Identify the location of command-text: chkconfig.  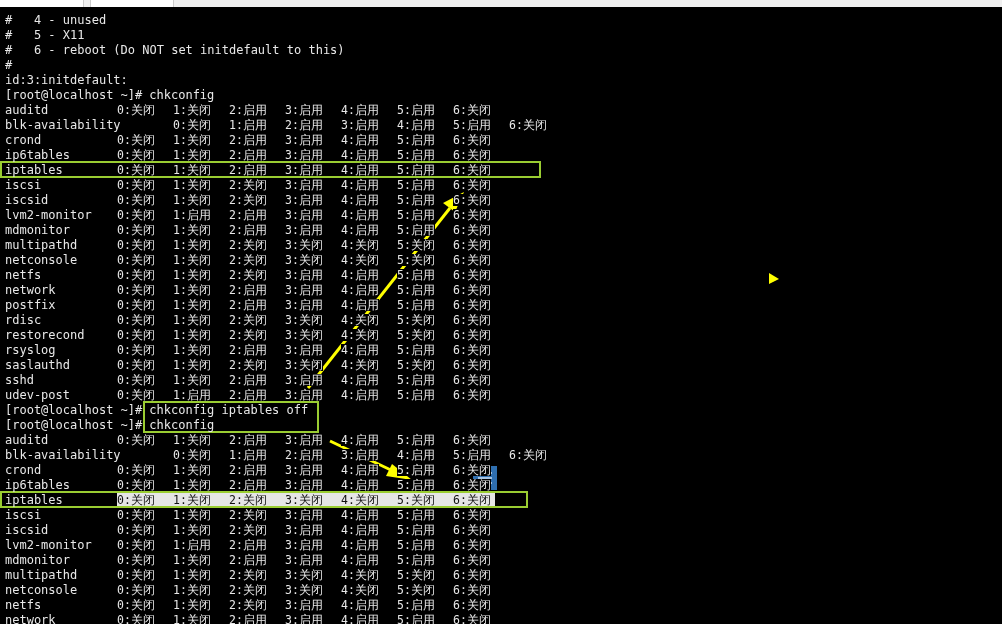
(182, 424).